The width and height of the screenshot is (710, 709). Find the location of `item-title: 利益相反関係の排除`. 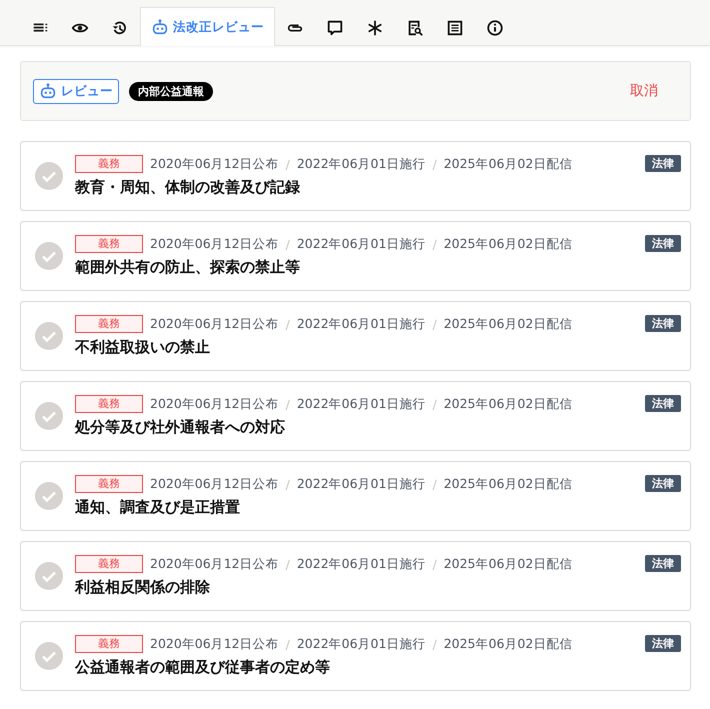

item-title: 利益相反関係の排除 is located at coordinates (143, 587).